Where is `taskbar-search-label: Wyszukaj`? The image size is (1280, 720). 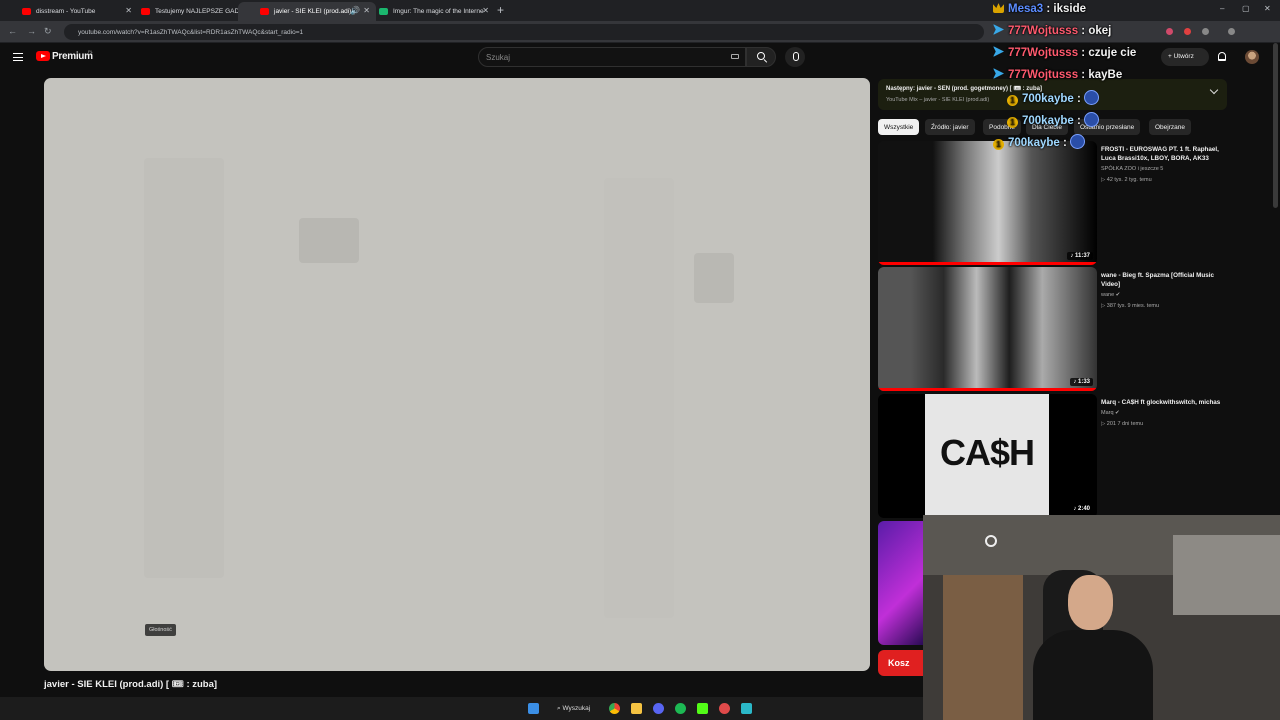
taskbar-search-label: Wyszukaj is located at coordinates (576, 708).